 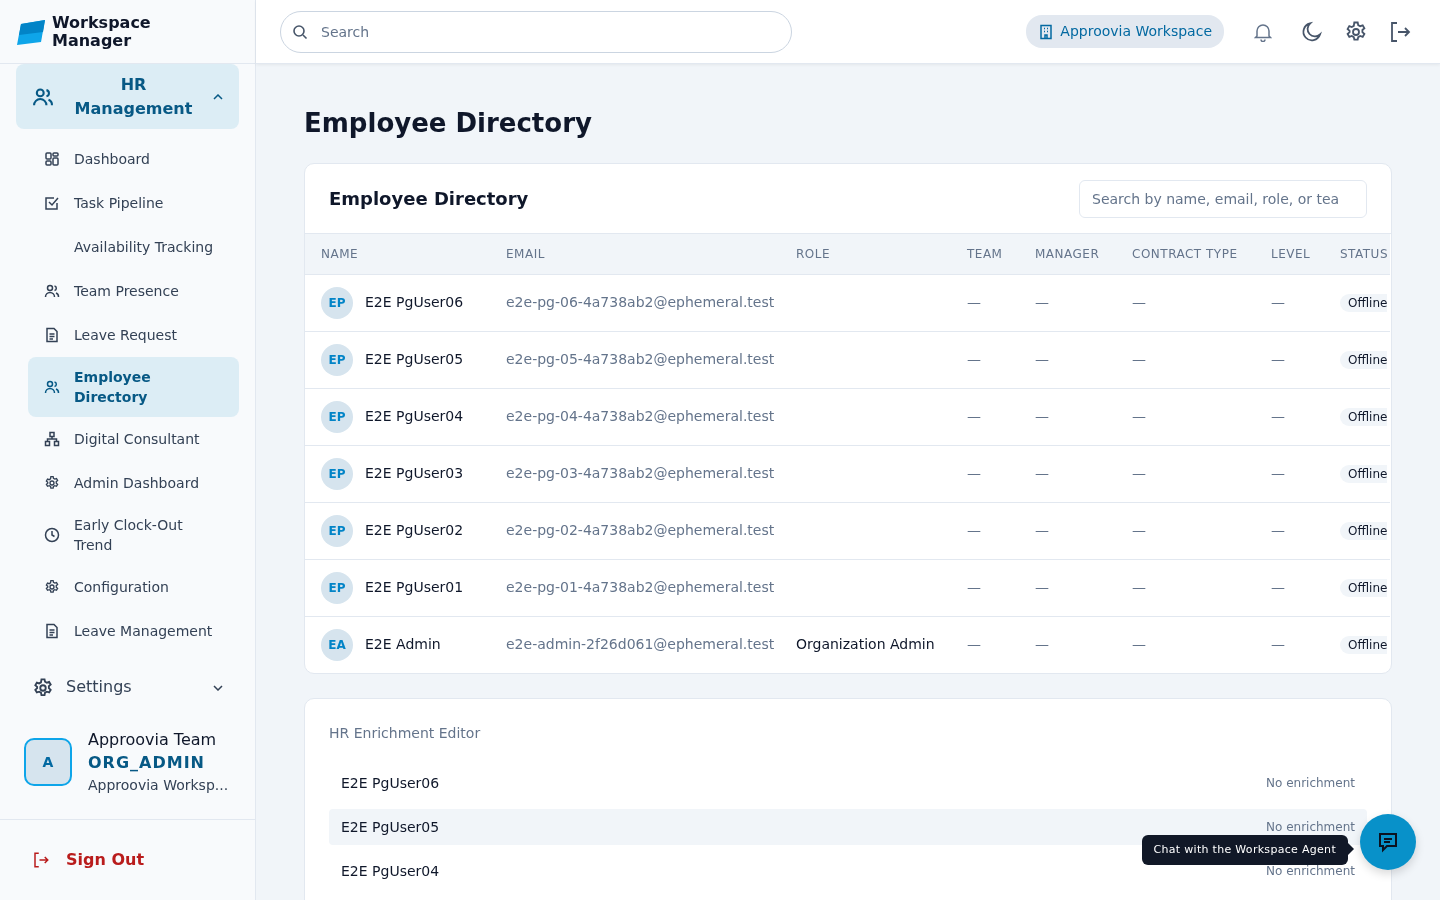 I want to click on sign-out-button: Sign Out, so click(x=127, y=860).